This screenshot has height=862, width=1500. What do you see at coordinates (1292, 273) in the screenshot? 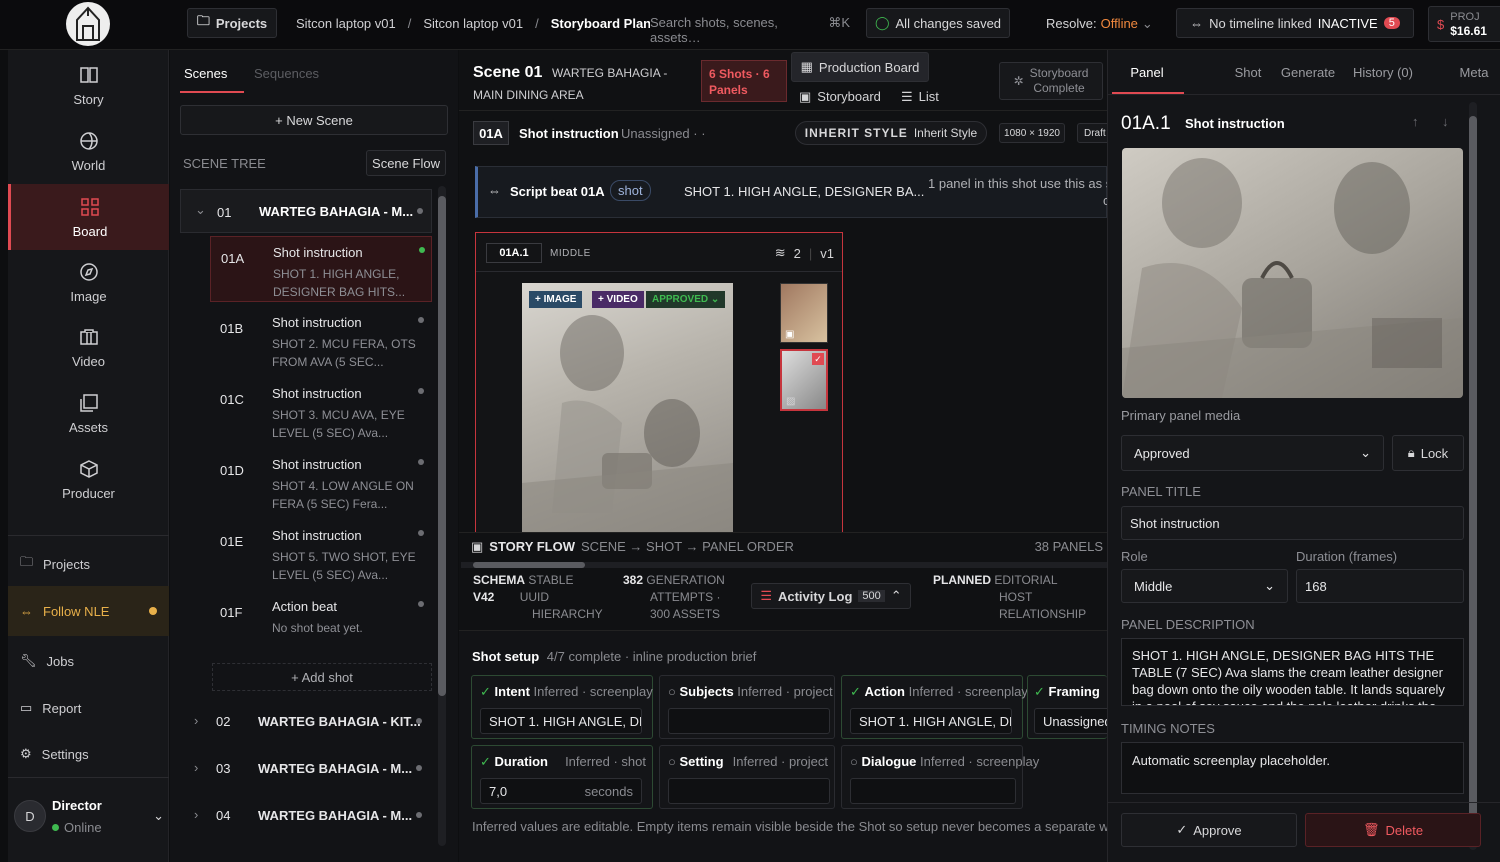
I see `primary-media-image` at bounding box center [1292, 273].